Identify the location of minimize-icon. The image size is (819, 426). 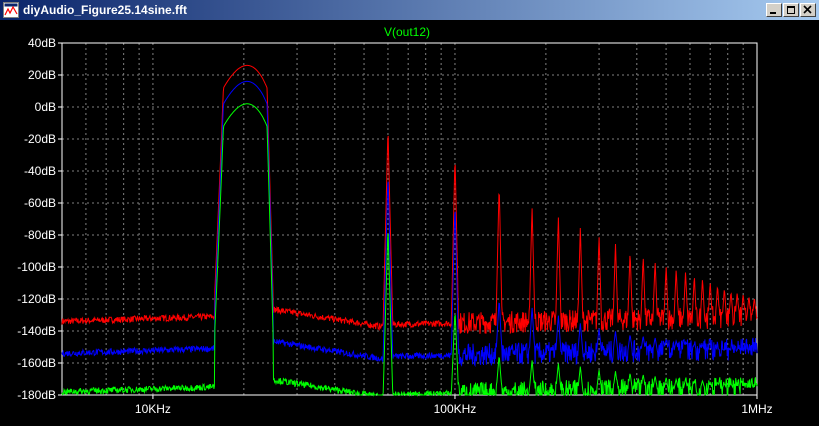
(773, 13).